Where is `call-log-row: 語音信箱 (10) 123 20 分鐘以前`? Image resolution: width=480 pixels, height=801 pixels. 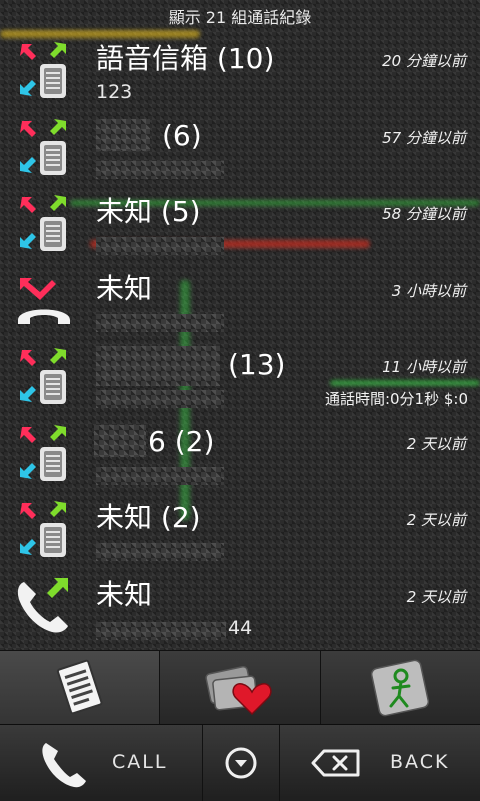 call-log-row: 語音信箱 (10) 123 20 分鐘以前 is located at coordinates (240, 70).